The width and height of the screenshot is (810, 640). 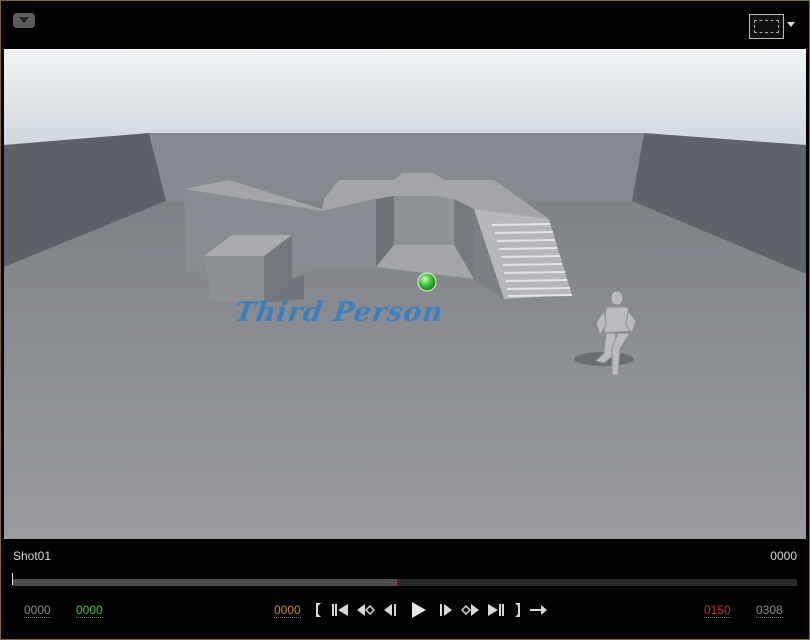 What do you see at coordinates (339, 312) in the screenshot?
I see `floor-text: Third Person` at bounding box center [339, 312].